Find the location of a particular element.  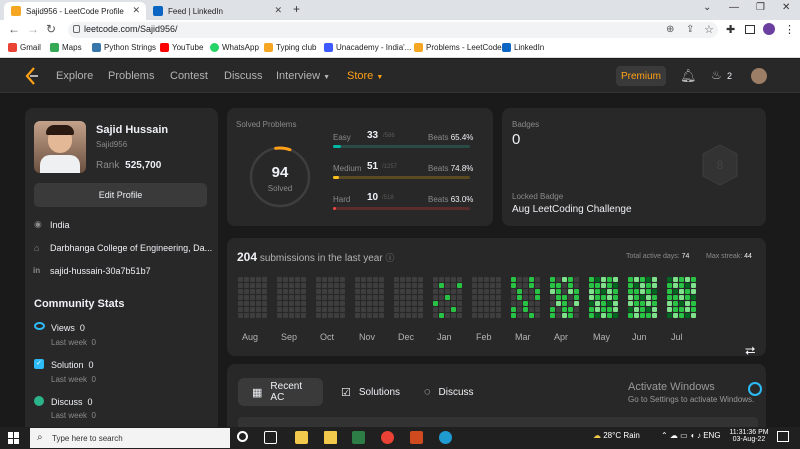

bookmark-python-strings: Python Strings is located at coordinates (124, 47).